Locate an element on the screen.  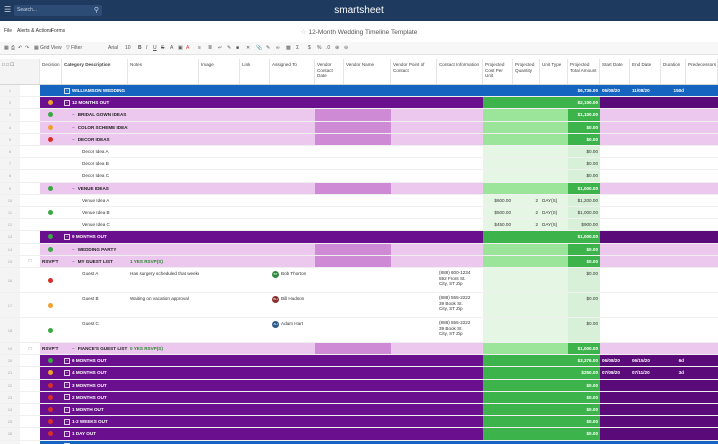
row-number: 25 is located at coordinates (10, 422).